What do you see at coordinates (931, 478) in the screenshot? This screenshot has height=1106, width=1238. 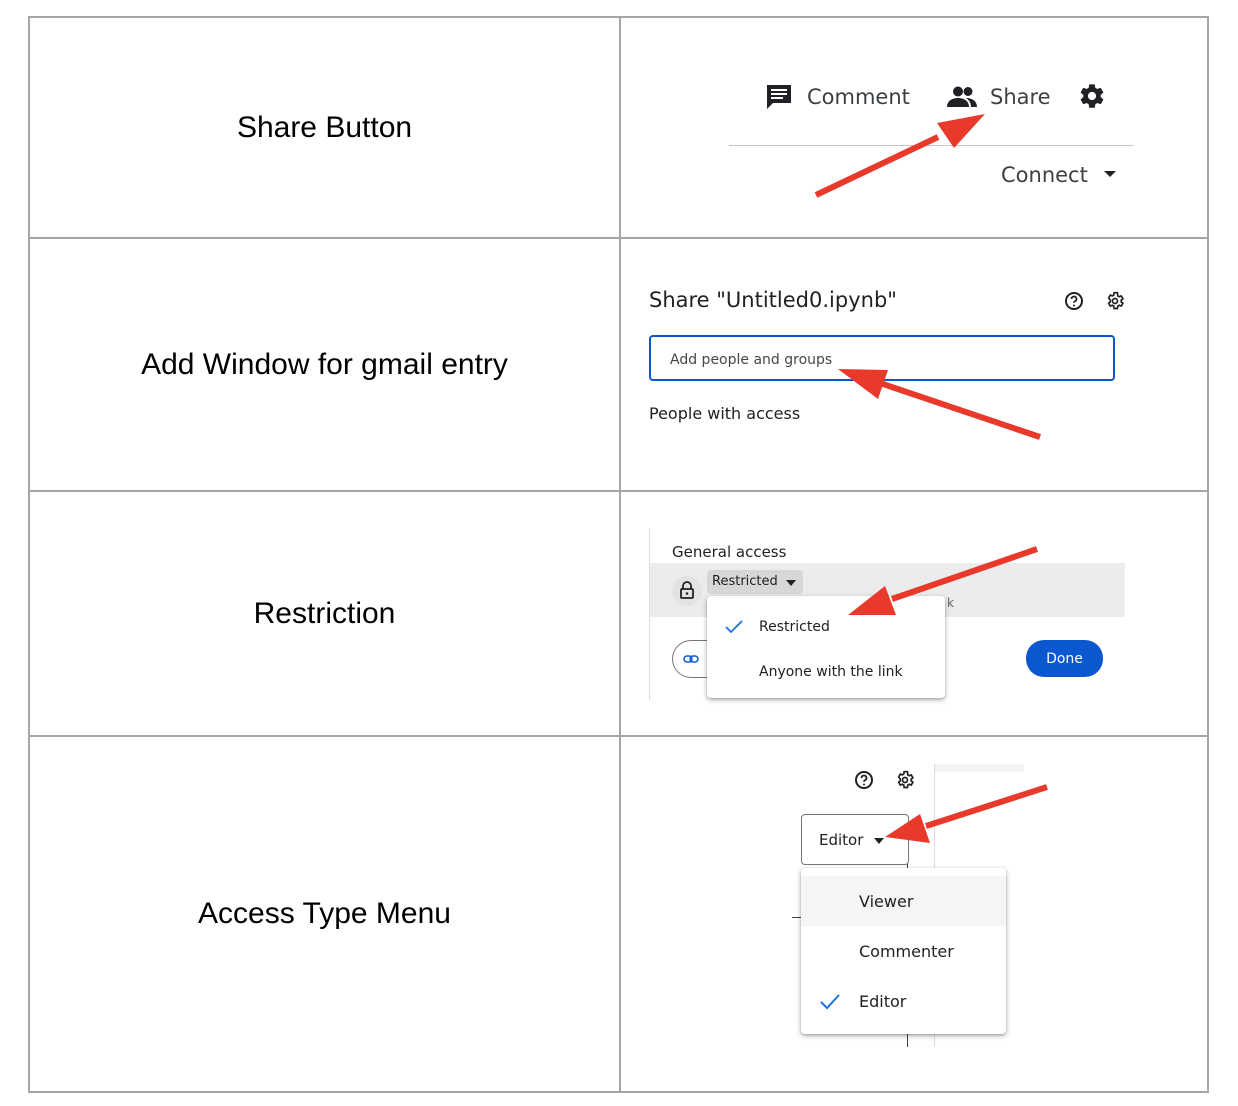 I see `annotation-arrows` at bounding box center [931, 478].